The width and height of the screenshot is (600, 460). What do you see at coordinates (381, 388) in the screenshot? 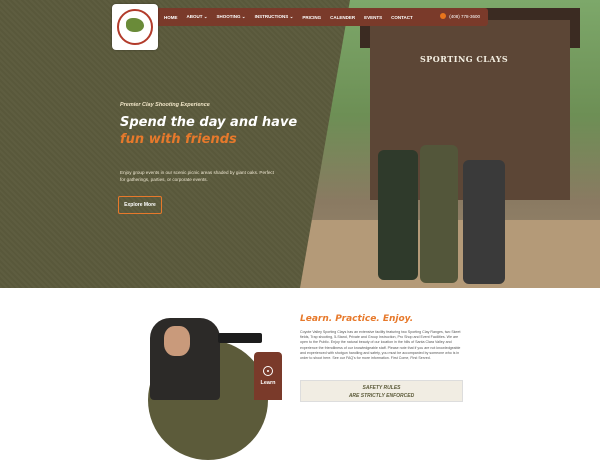
I see `safety-line-1: SAFETY RULES` at bounding box center [381, 388].